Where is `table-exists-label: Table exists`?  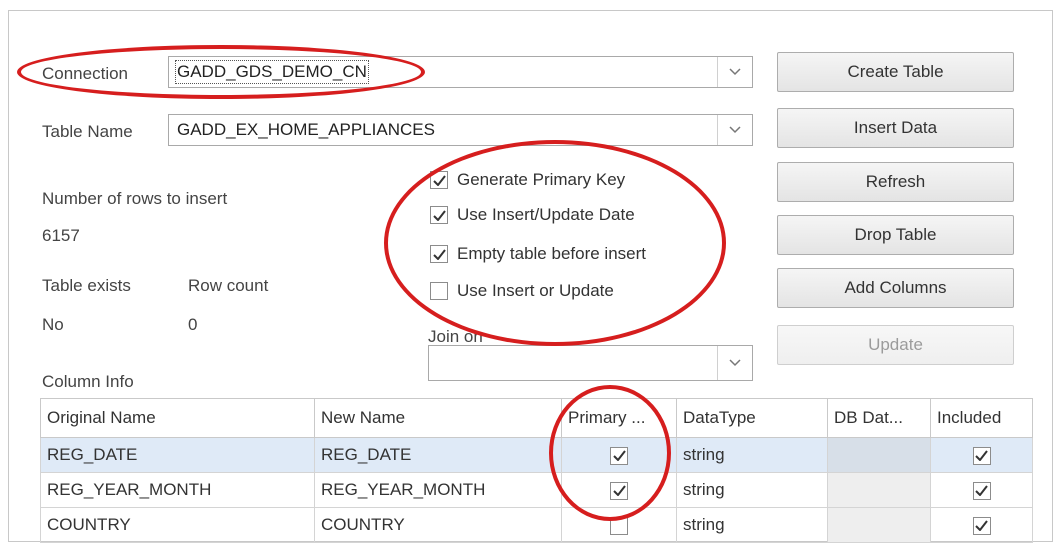
table-exists-label: Table exists is located at coordinates (86, 285).